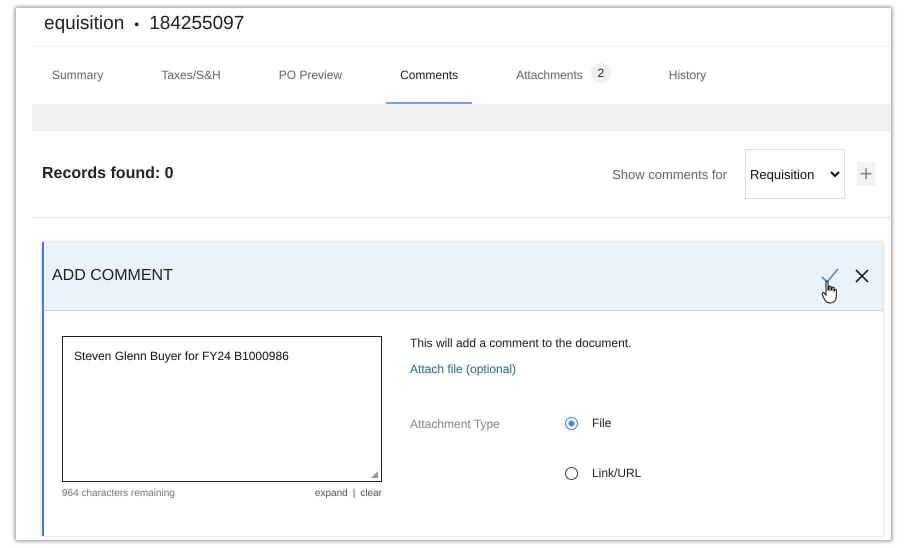 Image resolution: width=905 pixels, height=548 pixels. I want to click on tab: Summary, so click(78, 75).